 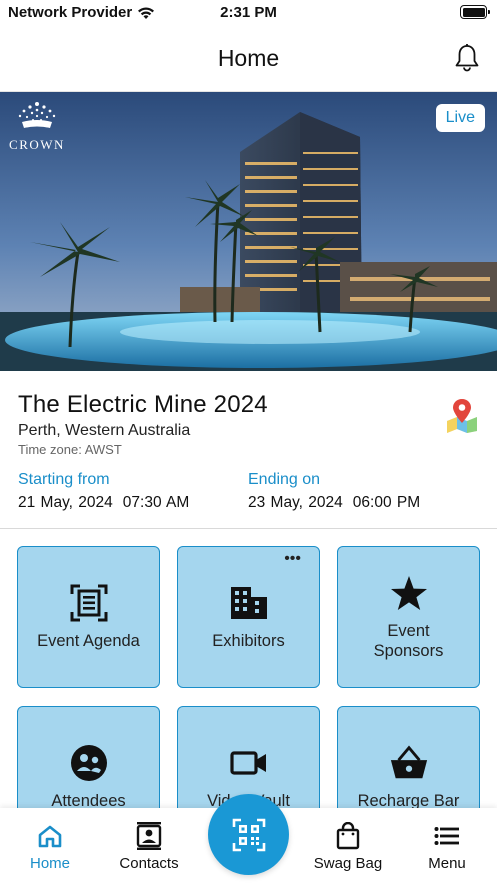 What do you see at coordinates (133, 491) in the screenshot?
I see `start-date-block: Starting from 21 May, 2024 07:30 AM` at bounding box center [133, 491].